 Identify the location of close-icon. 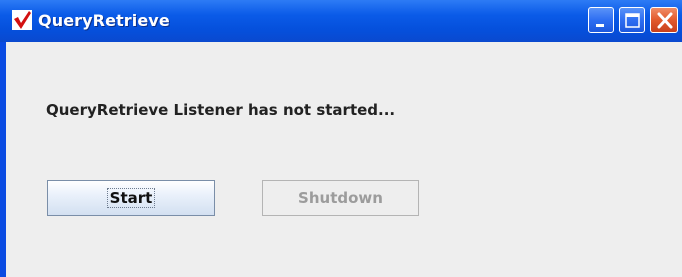
(665, 20).